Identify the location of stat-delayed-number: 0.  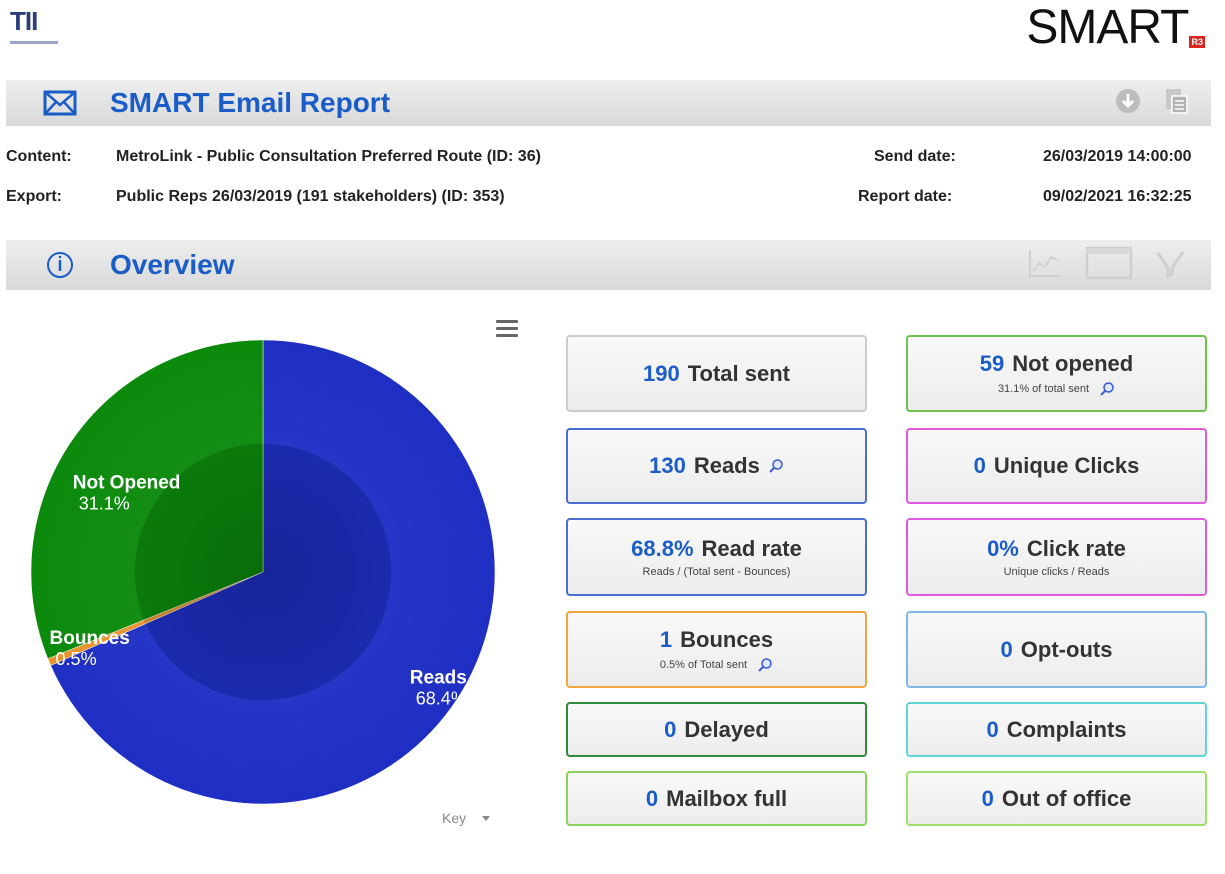
(670, 729).